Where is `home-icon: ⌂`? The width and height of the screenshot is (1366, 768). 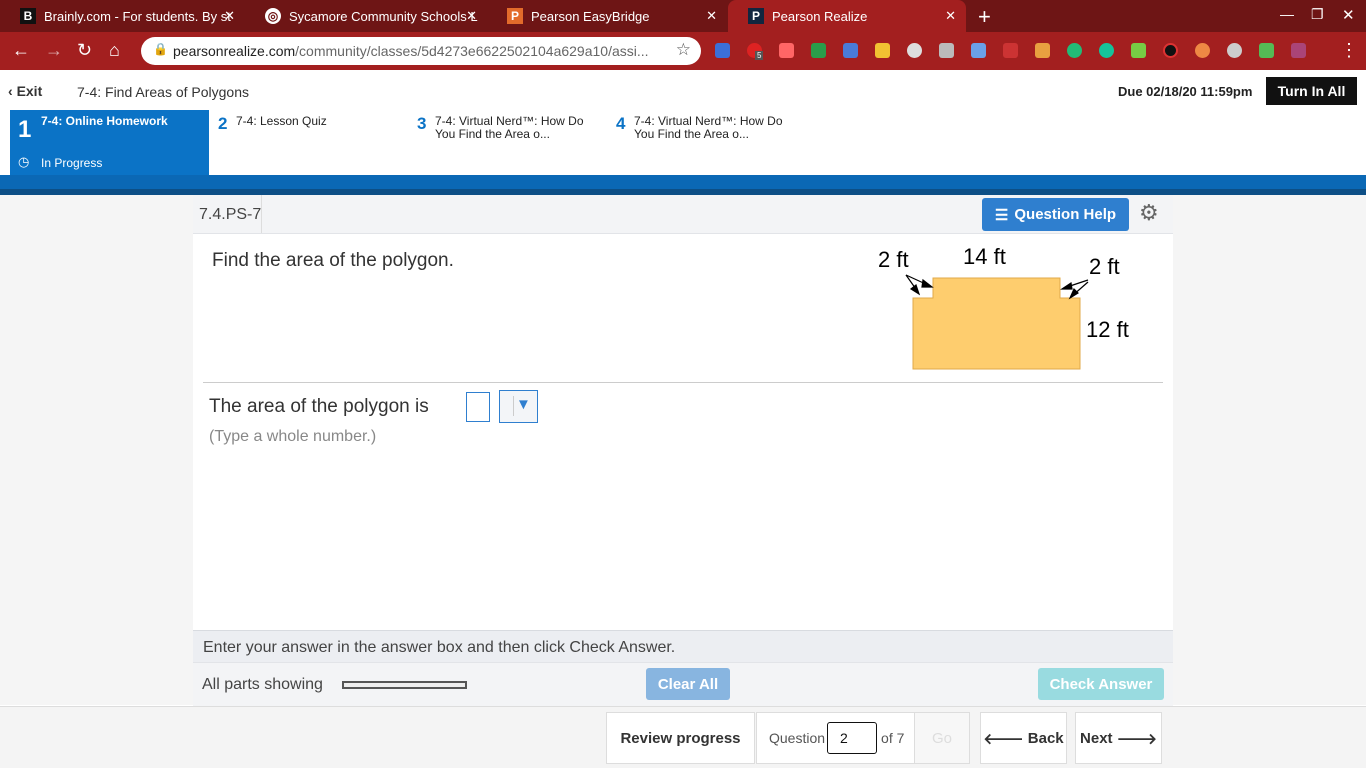 home-icon: ⌂ is located at coordinates (114, 50).